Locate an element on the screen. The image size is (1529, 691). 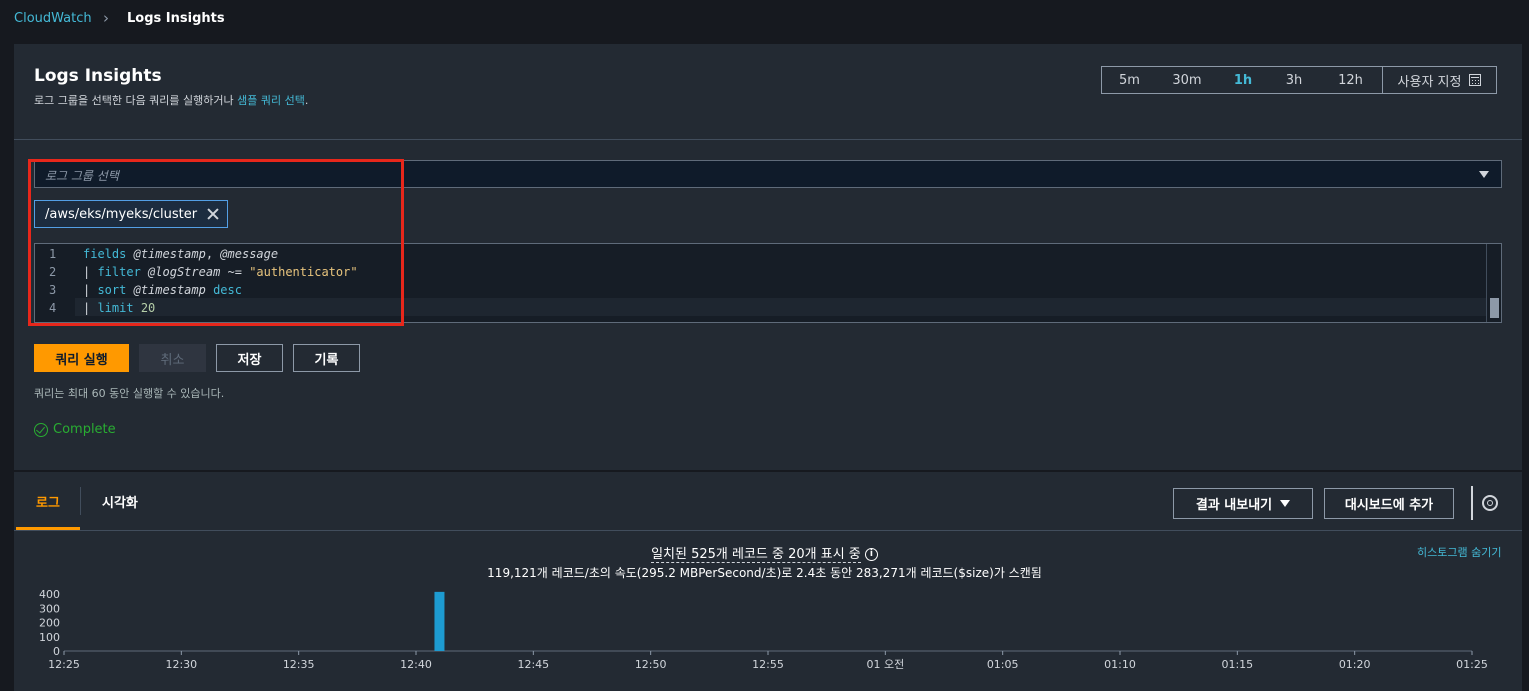
subtitle-suffix: . is located at coordinates (306, 100).